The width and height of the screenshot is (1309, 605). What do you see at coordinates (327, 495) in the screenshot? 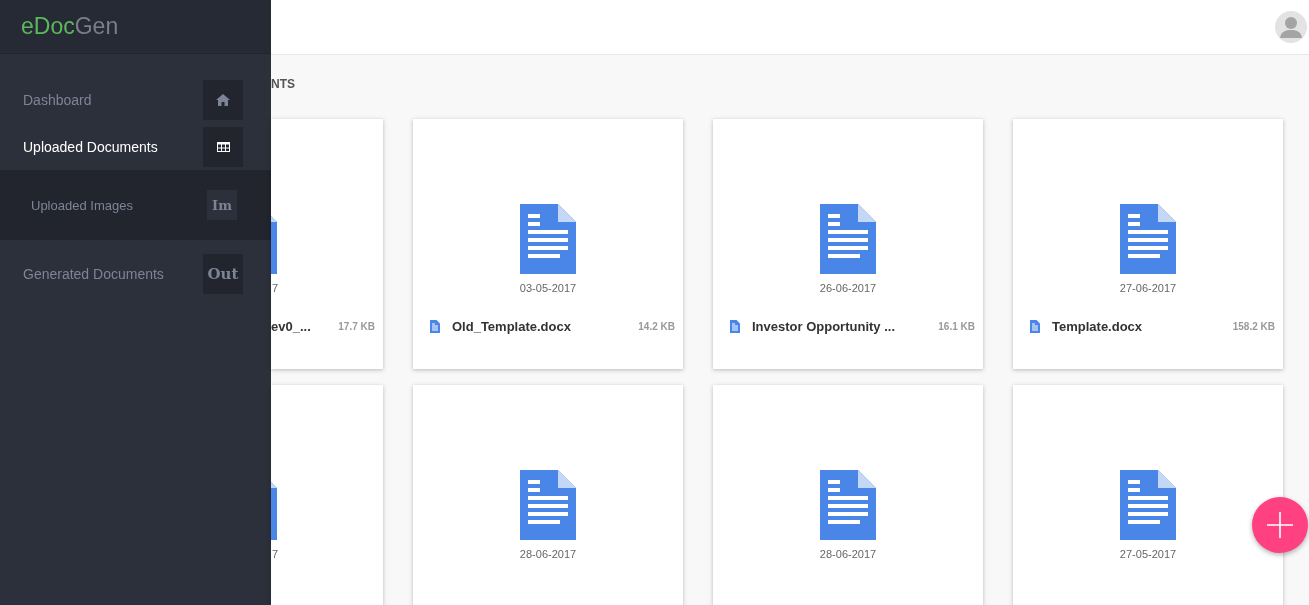
I see `document-card: 7` at bounding box center [327, 495].